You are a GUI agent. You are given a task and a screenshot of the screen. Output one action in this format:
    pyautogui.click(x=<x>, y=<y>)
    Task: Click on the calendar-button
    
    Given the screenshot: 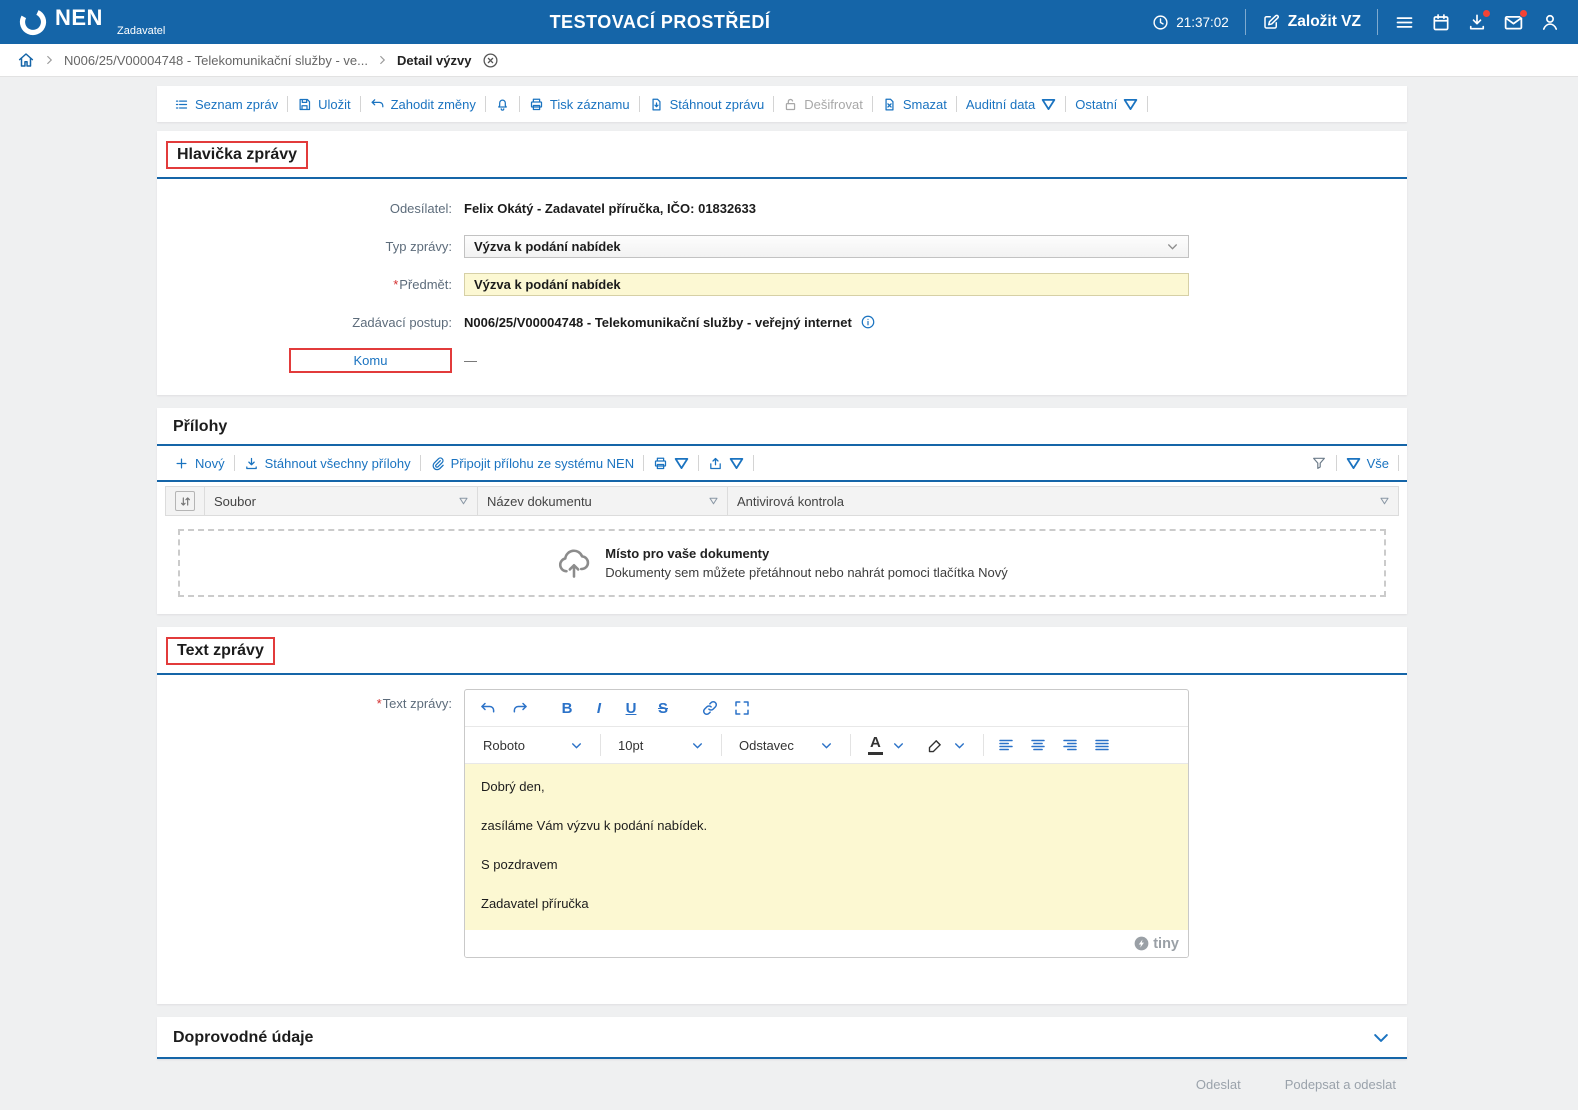 What is the action you would take?
    pyautogui.click(x=1441, y=22)
    